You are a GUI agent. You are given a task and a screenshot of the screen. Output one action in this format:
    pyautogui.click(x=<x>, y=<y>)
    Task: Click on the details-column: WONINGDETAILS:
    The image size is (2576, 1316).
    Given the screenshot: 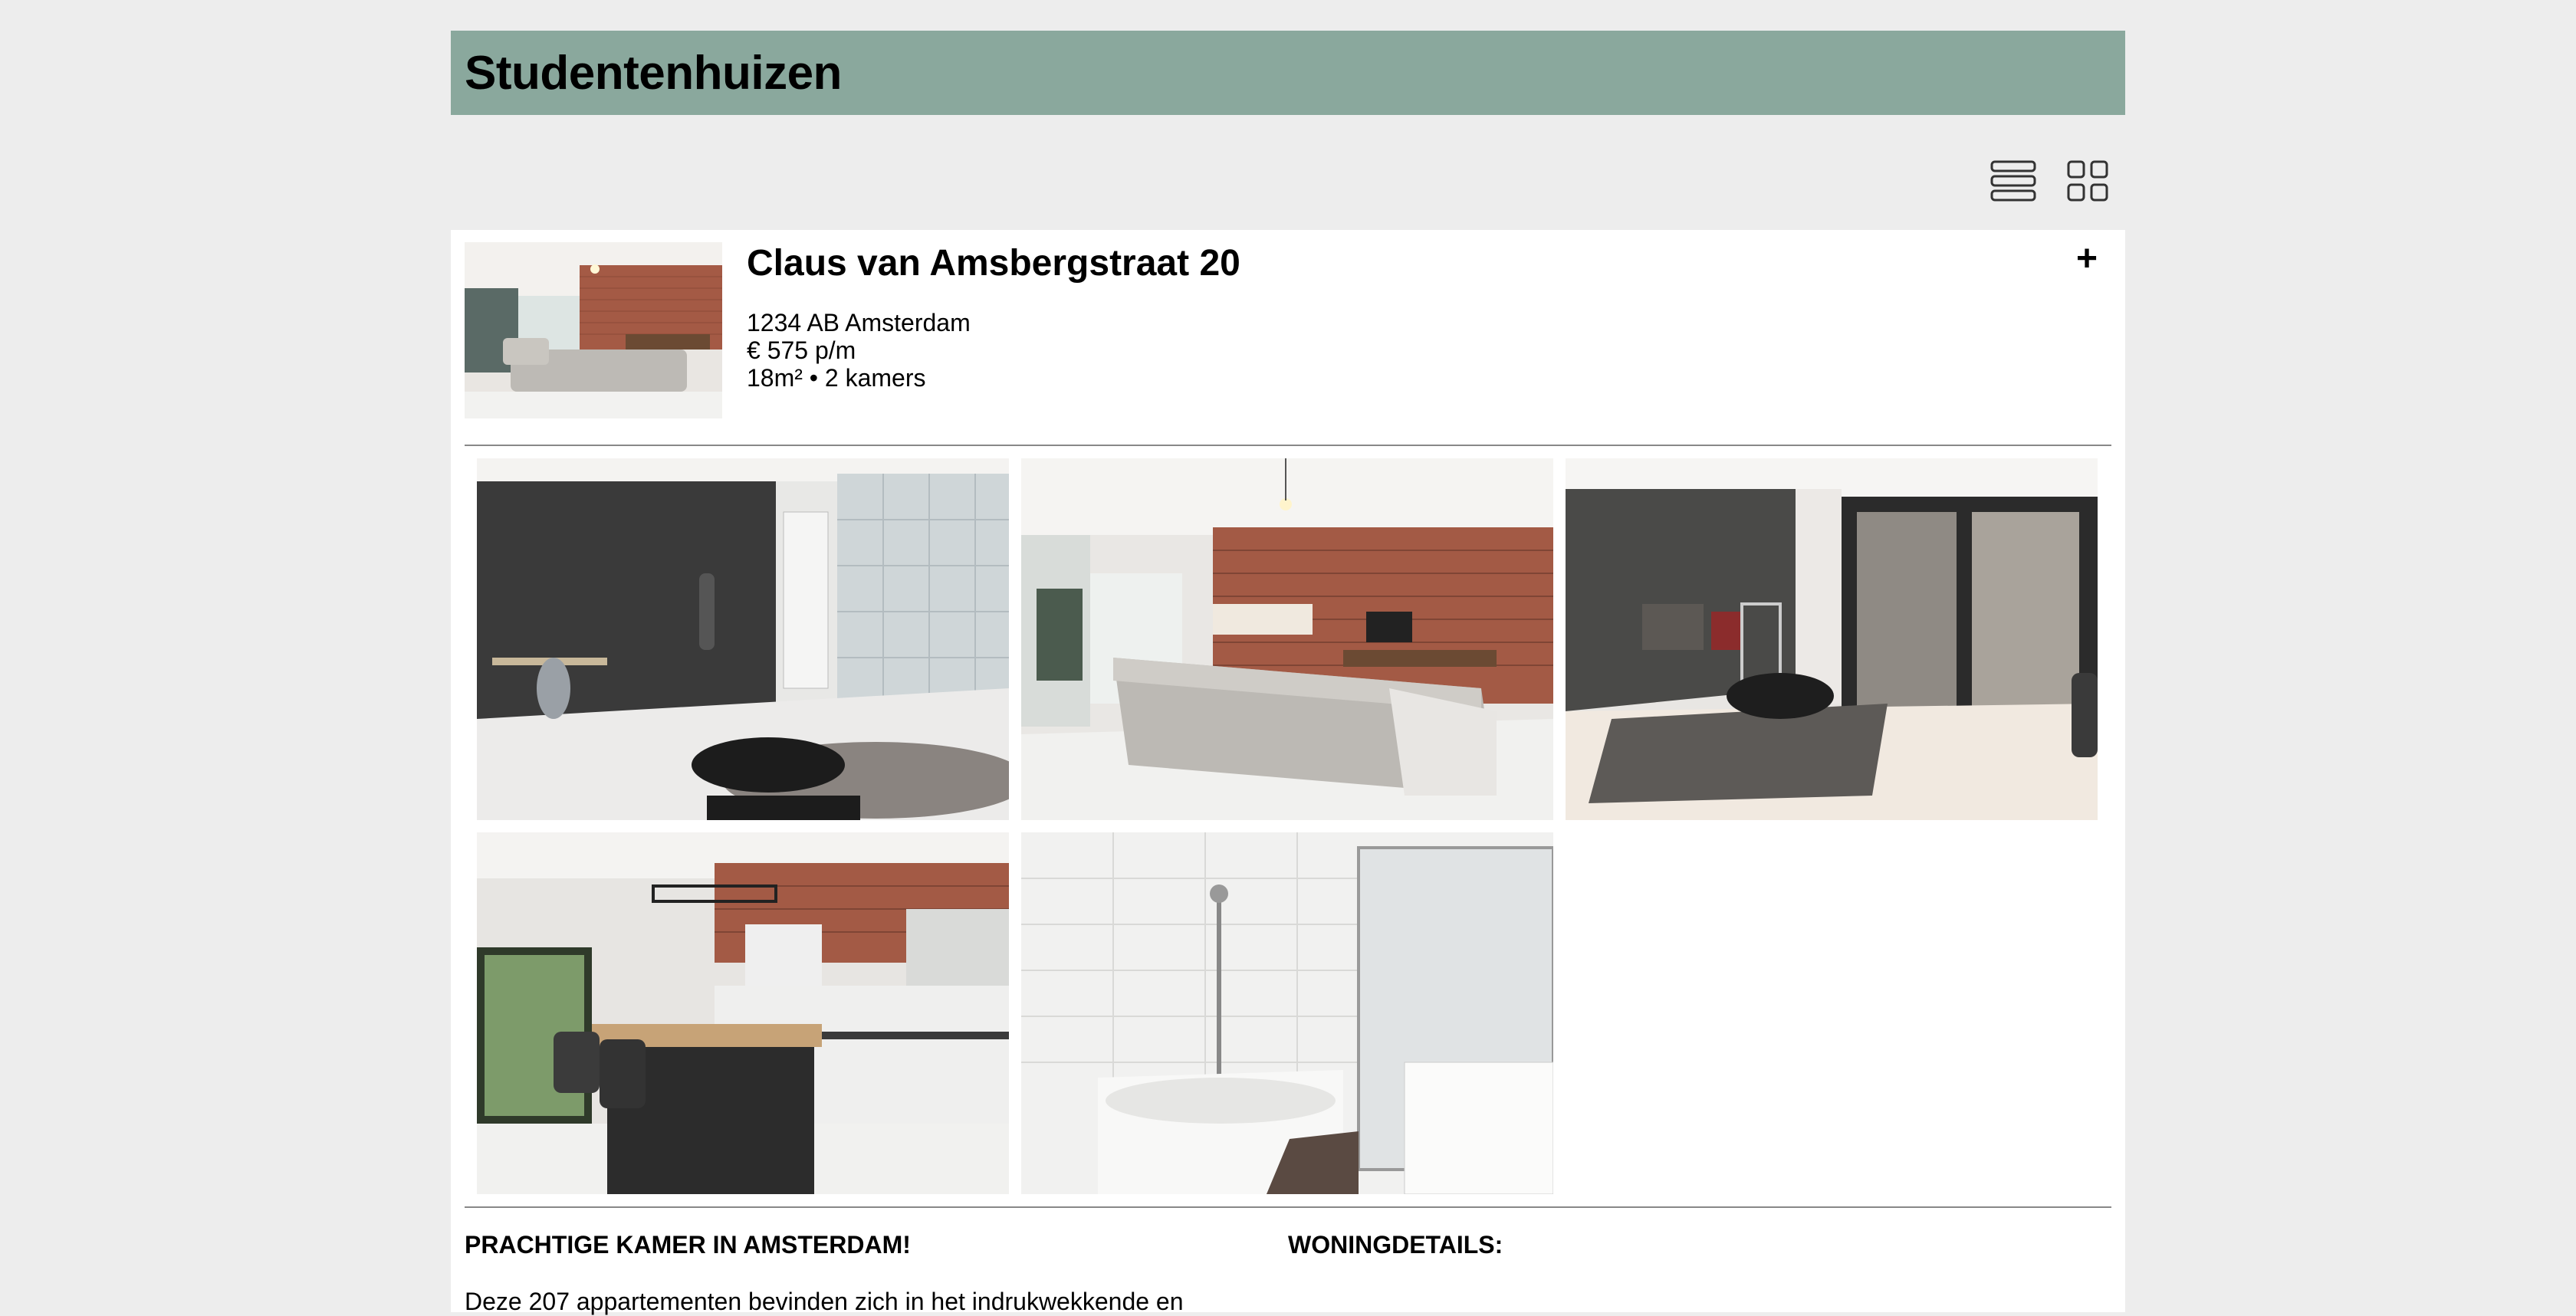 What is the action you would take?
    pyautogui.click(x=1699, y=1273)
    